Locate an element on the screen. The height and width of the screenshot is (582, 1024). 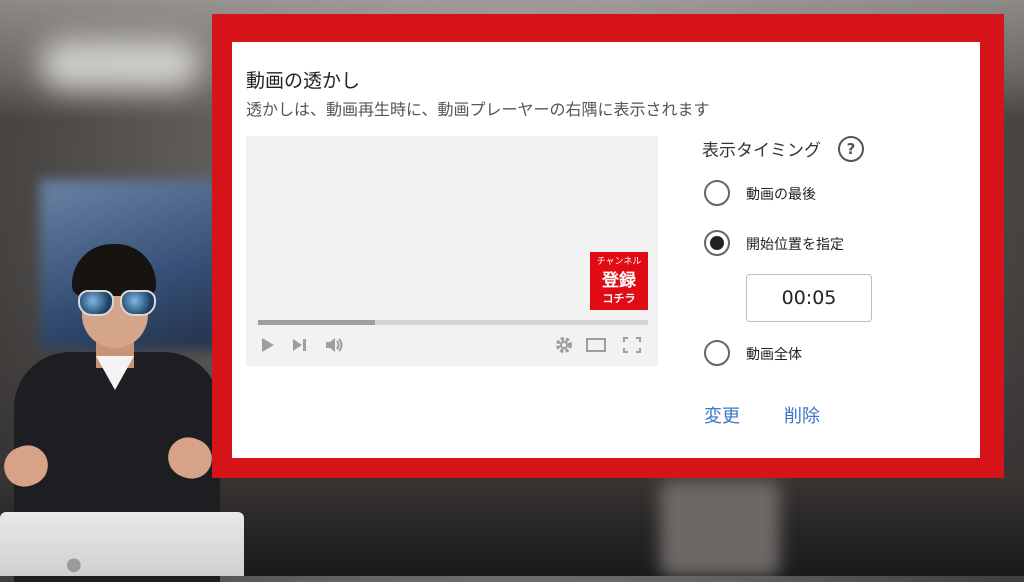
next-icon is located at coordinates (300, 345).